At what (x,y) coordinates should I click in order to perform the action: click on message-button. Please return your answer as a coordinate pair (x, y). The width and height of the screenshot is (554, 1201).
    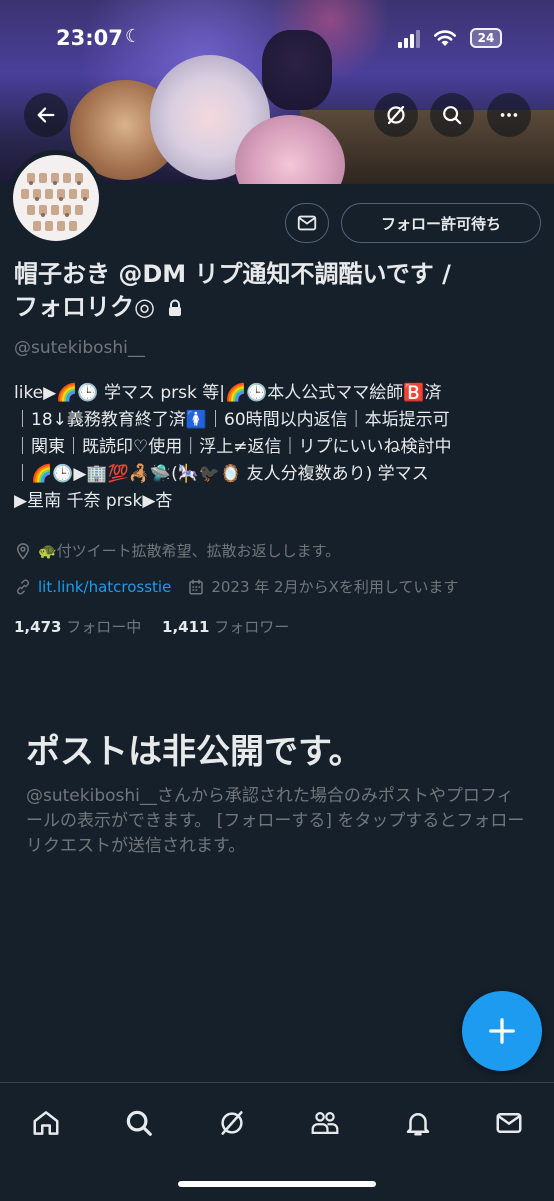
    Looking at the image, I should click on (307, 223).